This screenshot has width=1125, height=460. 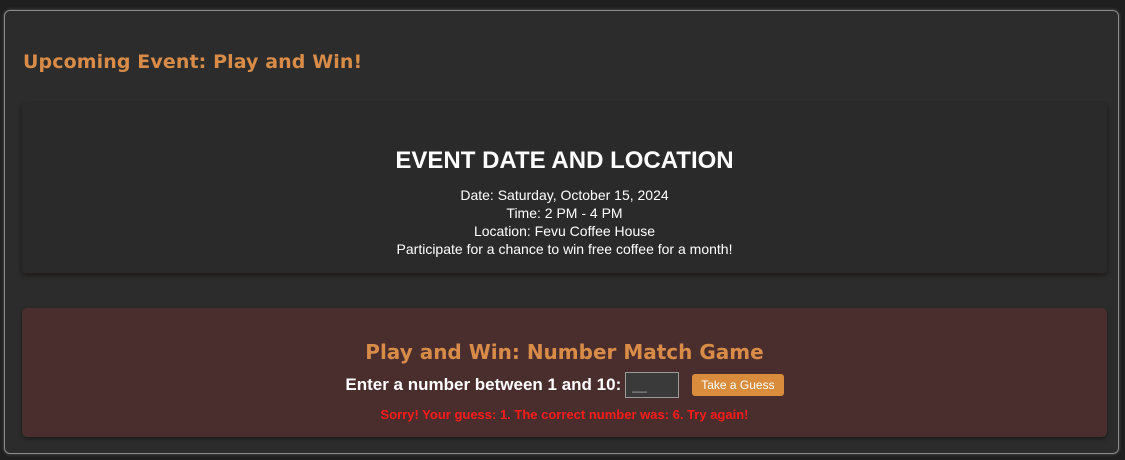 I want to click on guess-prompt: Enter a number between 1 and 10:, so click(x=483, y=384).